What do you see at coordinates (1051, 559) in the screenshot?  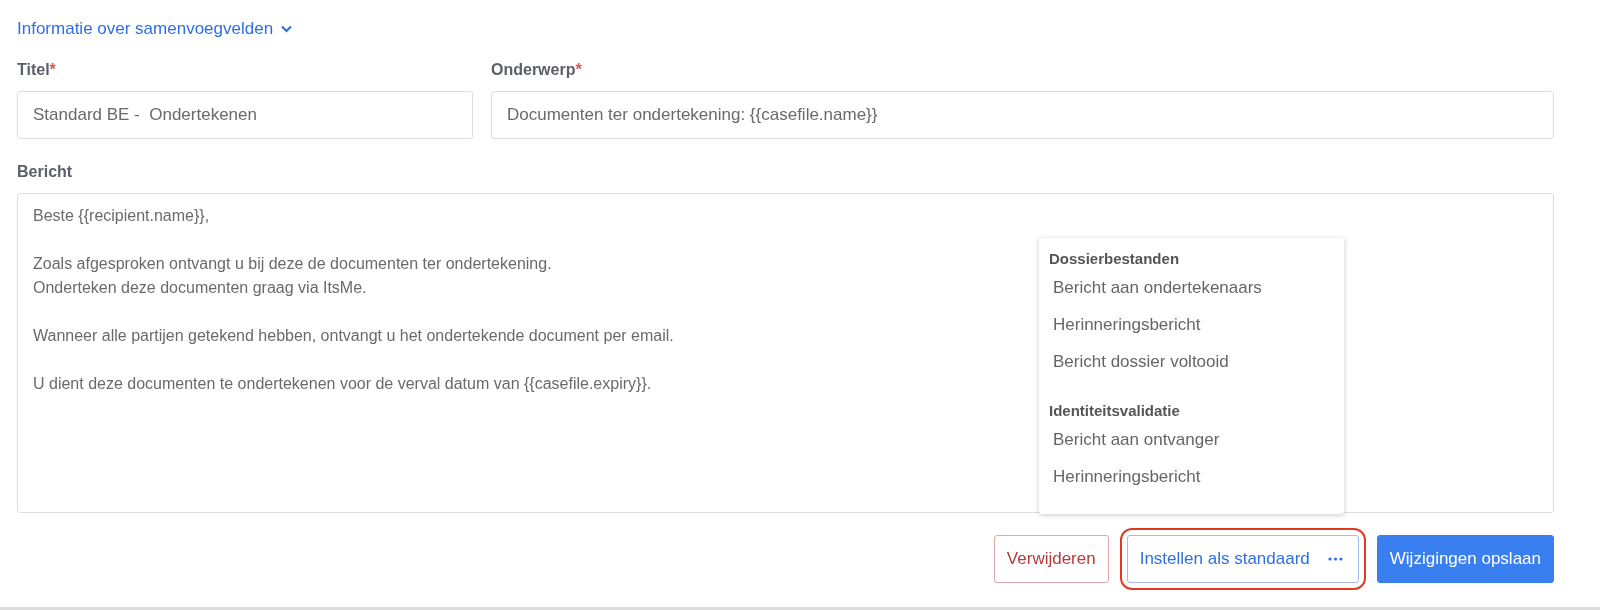 I see `delete-button: Verwijderen` at bounding box center [1051, 559].